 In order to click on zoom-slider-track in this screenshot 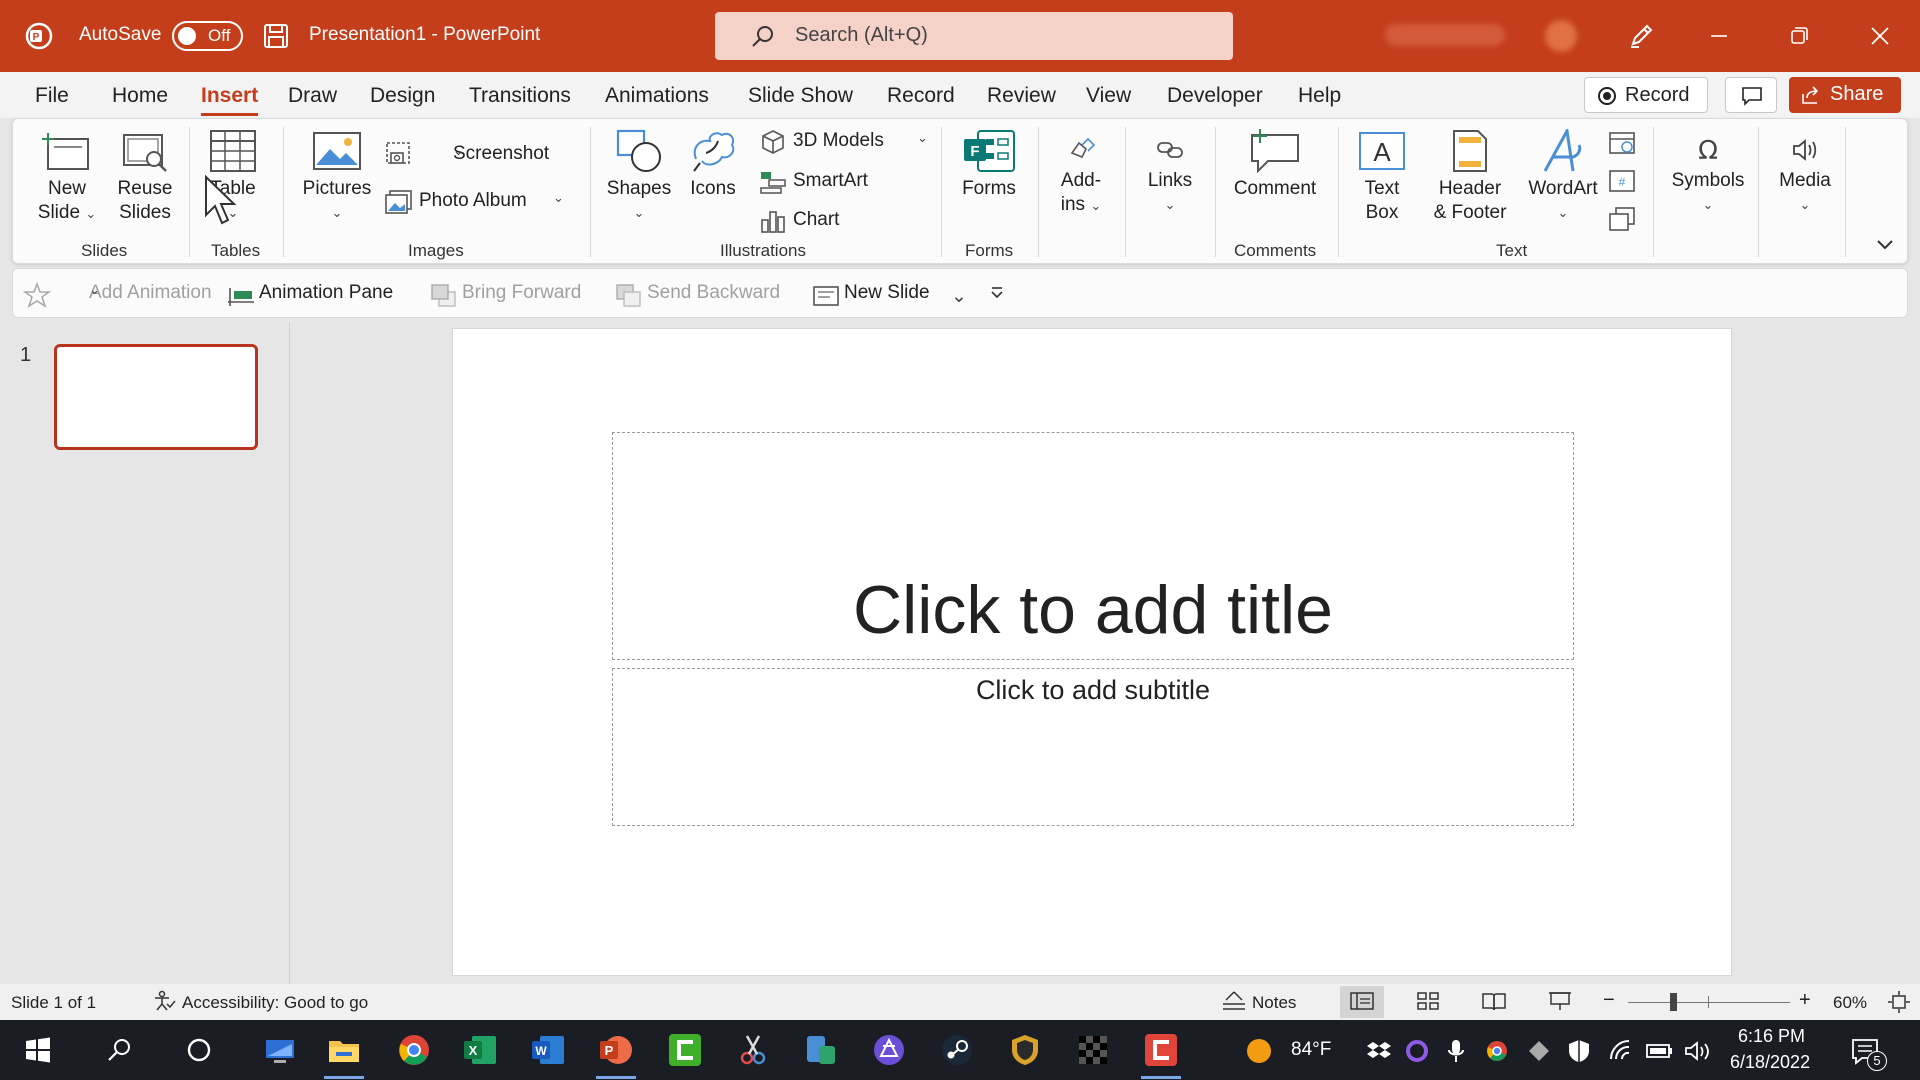, I will do `click(1709, 1002)`.